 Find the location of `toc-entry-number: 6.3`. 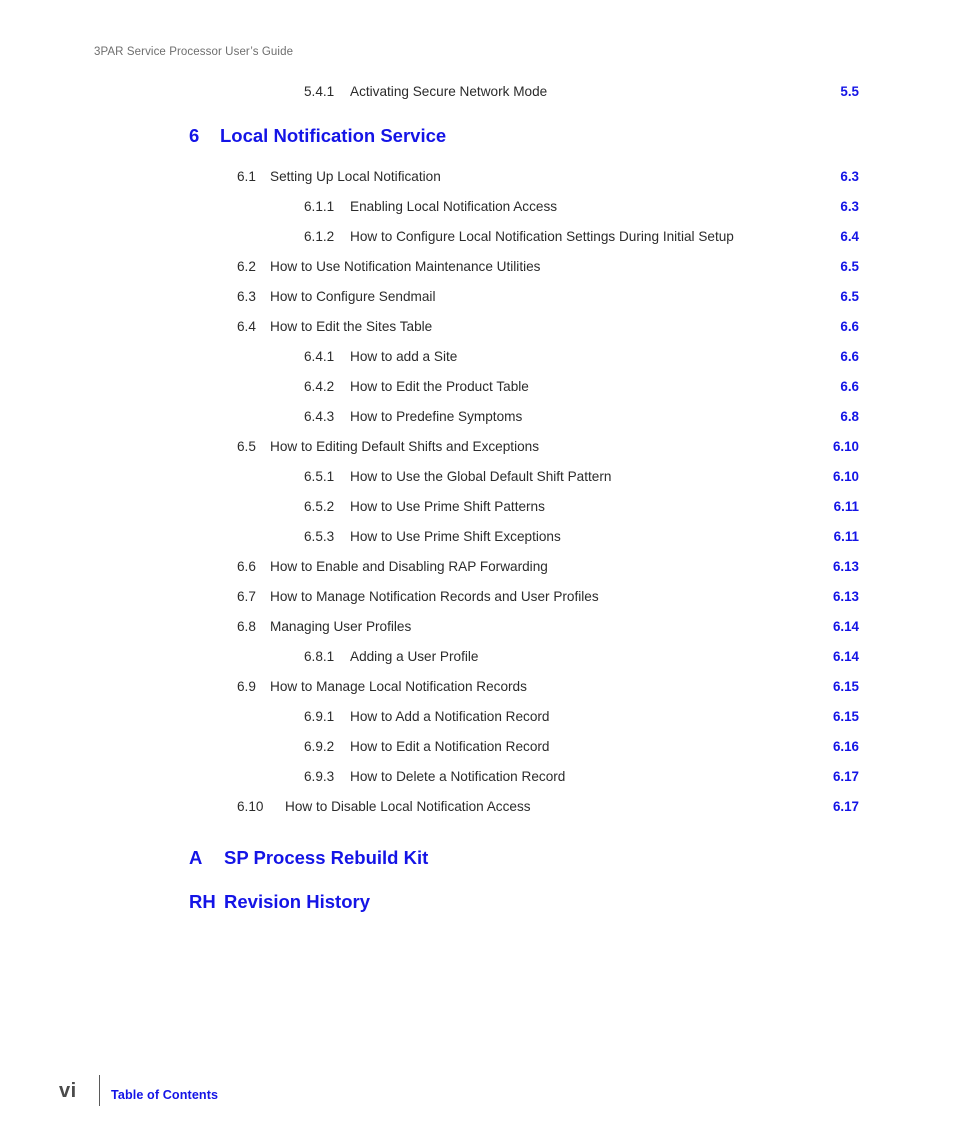

toc-entry-number: 6.3 is located at coordinates (246, 296).